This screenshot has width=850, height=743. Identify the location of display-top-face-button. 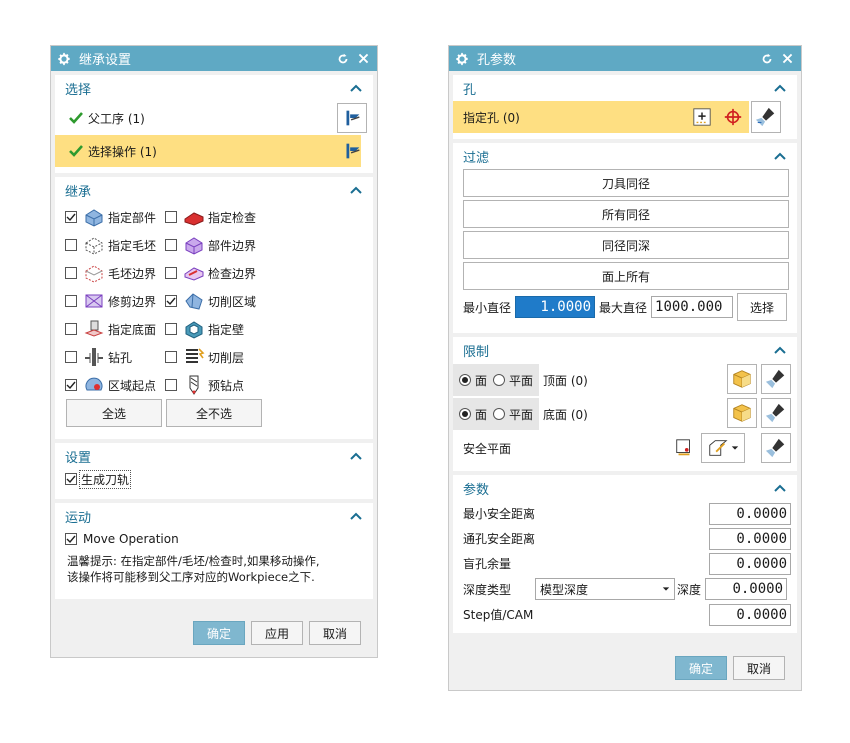
(776, 379).